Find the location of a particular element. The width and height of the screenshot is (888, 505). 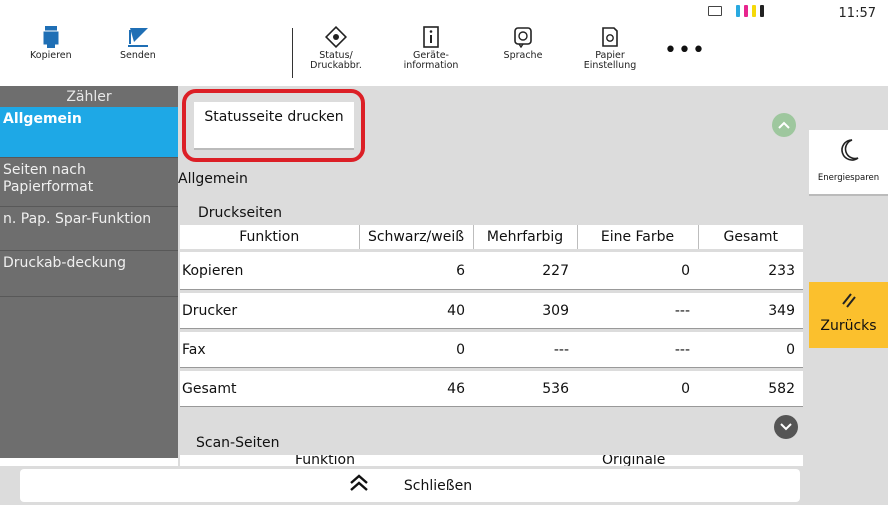

row-label: Fax is located at coordinates (269, 350).